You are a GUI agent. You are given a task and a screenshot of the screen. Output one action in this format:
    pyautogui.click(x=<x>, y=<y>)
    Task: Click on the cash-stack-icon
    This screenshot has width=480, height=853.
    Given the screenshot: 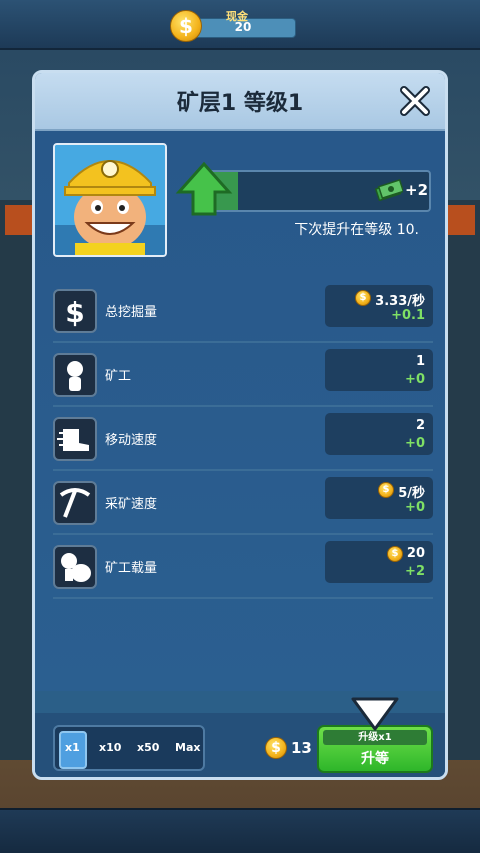 What is the action you would take?
    pyautogui.click(x=389, y=189)
    